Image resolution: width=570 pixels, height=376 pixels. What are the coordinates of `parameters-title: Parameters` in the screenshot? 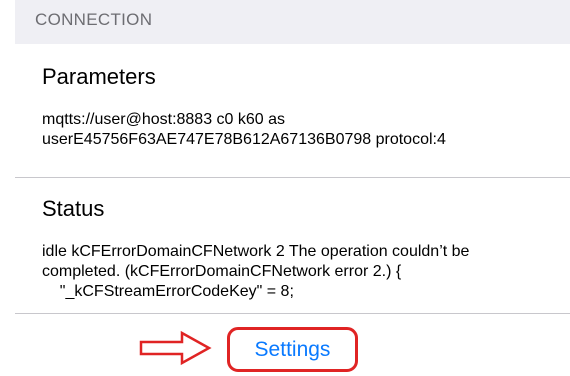 It's located at (99, 76).